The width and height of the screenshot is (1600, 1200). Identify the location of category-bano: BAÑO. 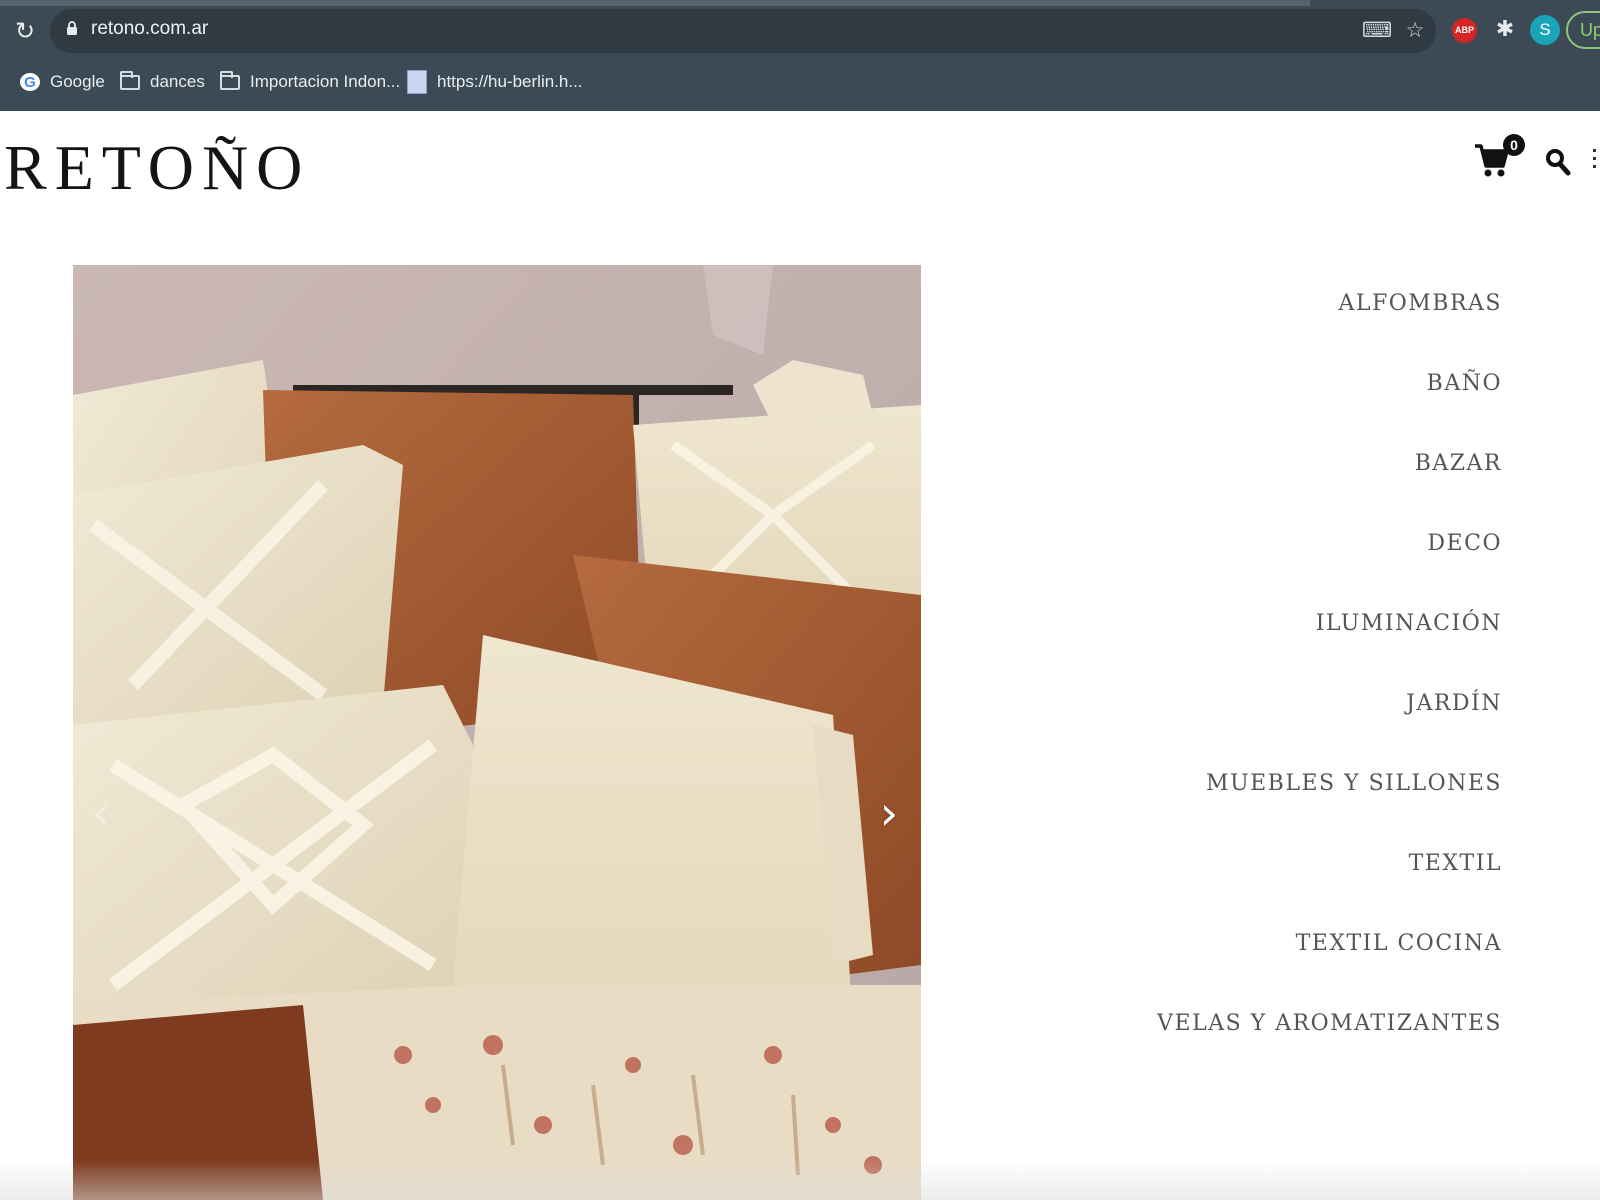
(1222, 404).